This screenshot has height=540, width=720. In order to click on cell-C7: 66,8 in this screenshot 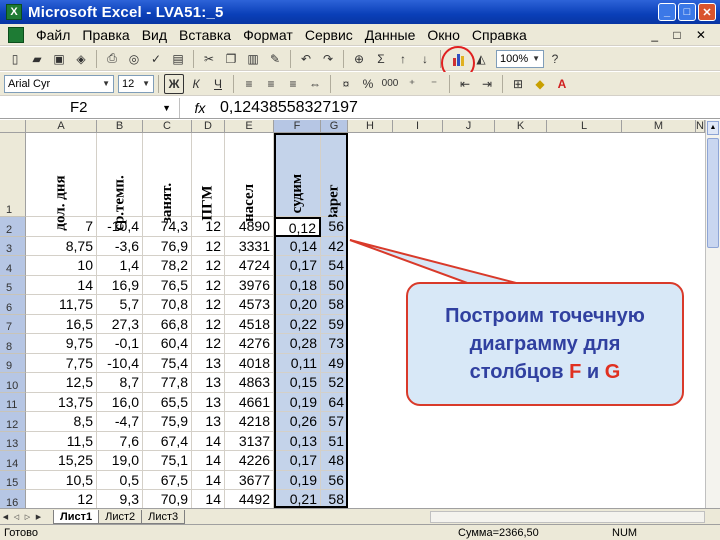, I will do `click(167, 324)`.